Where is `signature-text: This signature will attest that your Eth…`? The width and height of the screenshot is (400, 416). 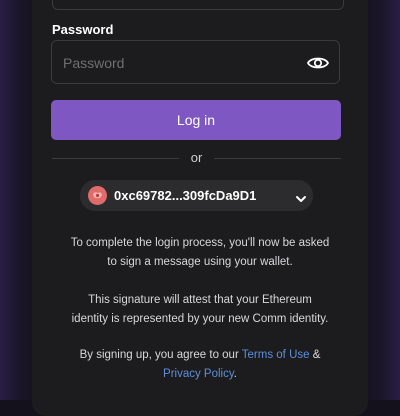
signature-text: This signature will attest that your Eth… is located at coordinates (200, 310).